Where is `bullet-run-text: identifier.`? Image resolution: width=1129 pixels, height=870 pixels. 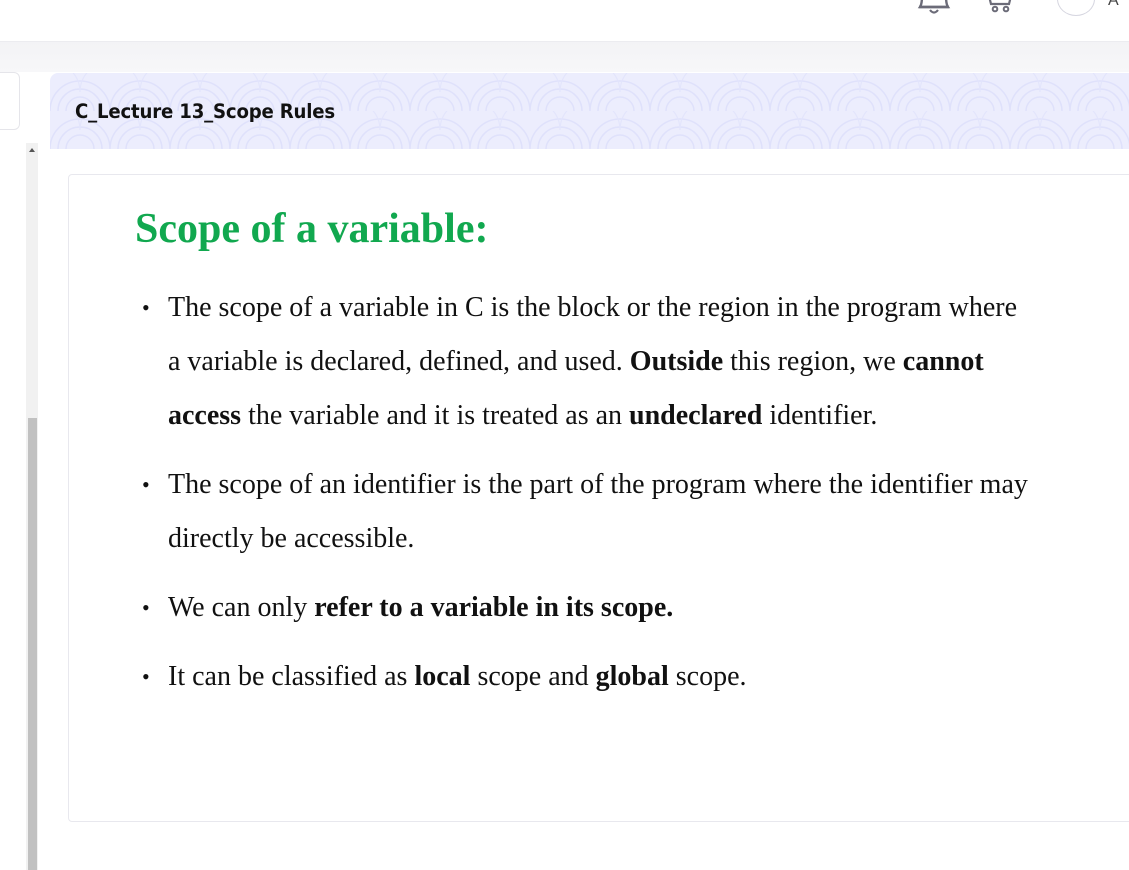 bullet-run-text: identifier. is located at coordinates (820, 415).